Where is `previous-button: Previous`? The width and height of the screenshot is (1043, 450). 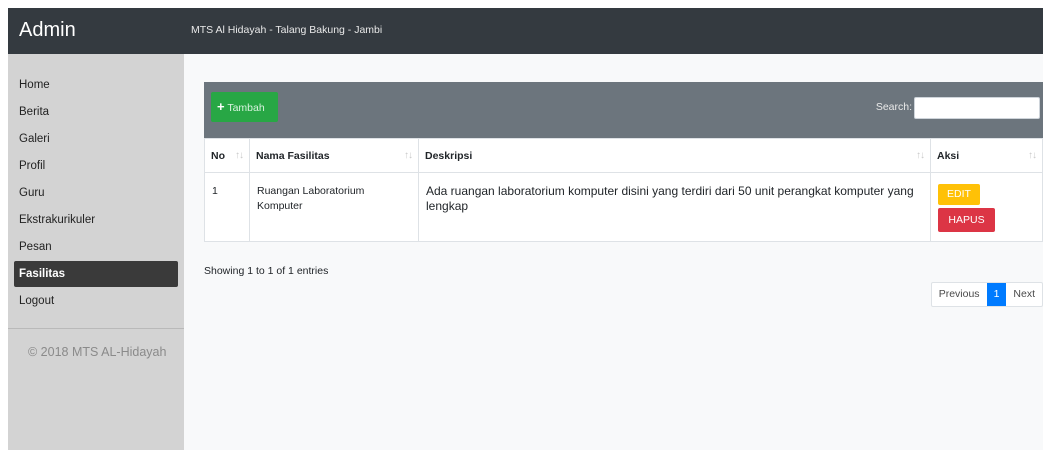
previous-button: Previous is located at coordinates (959, 294).